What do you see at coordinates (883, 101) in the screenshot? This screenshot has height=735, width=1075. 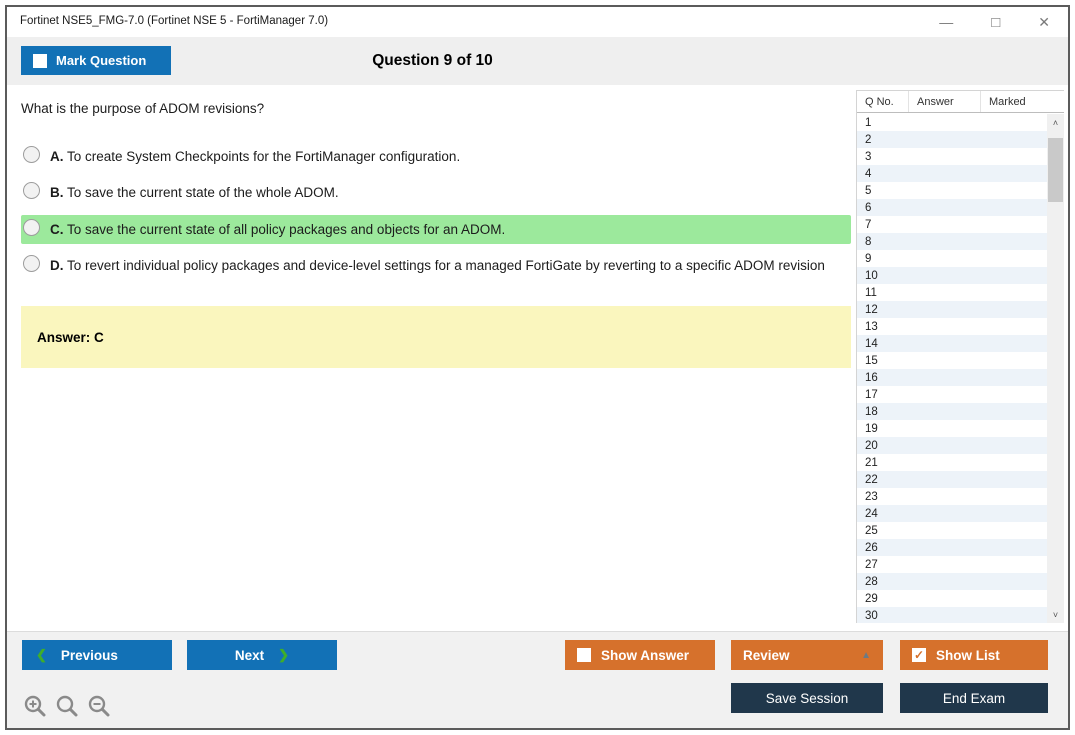 I see `column-header-qno: Q No.` at bounding box center [883, 101].